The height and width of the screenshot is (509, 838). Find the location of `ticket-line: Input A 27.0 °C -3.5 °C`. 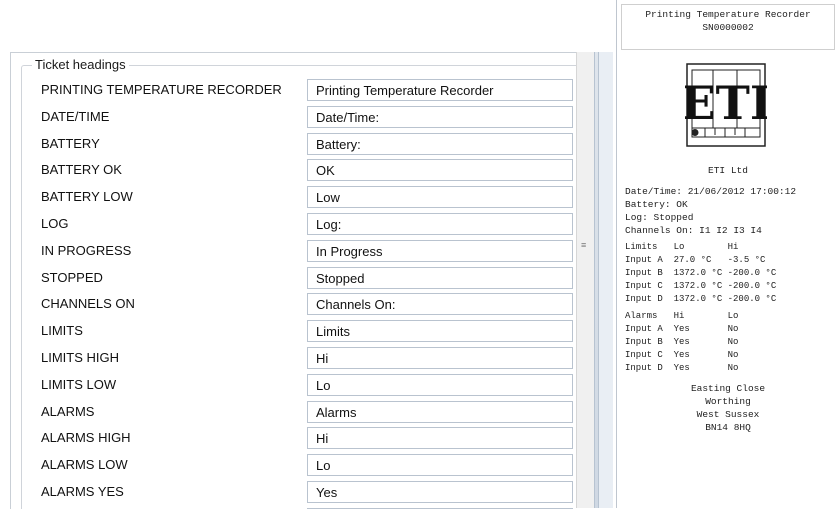

ticket-line: Input A 27.0 °C -3.5 °C is located at coordinates (695, 260).